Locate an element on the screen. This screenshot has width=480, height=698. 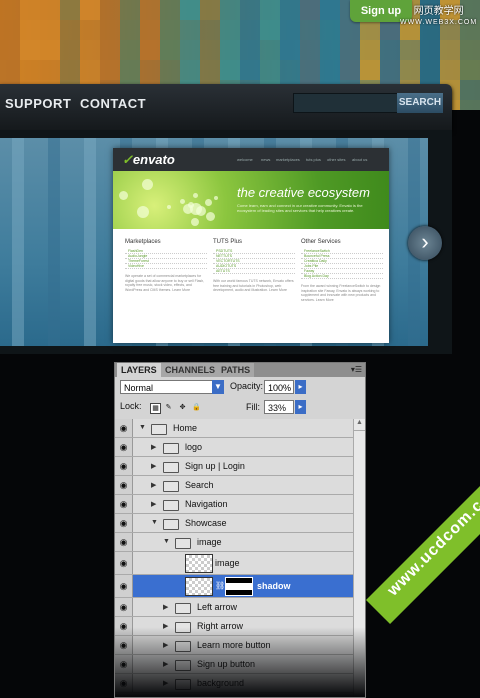
link-icon: ⛓ is located at coordinates (220, 585).